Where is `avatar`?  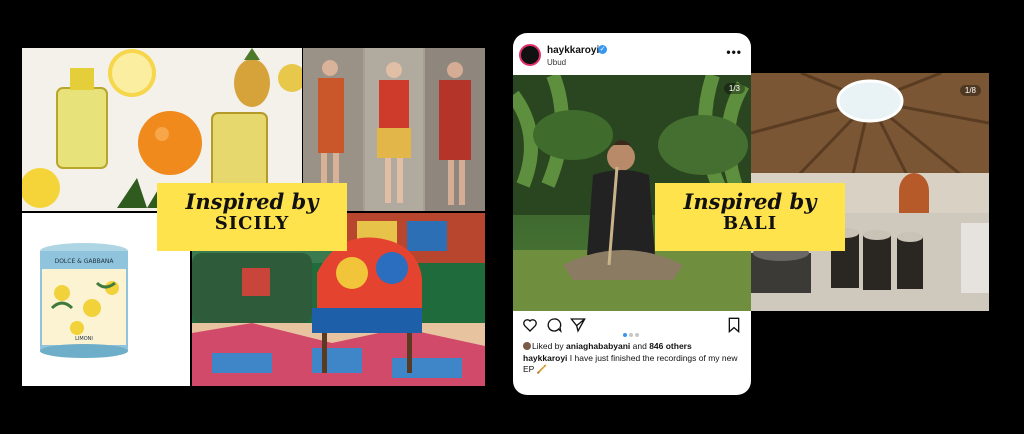 avatar is located at coordinates (530, 55).